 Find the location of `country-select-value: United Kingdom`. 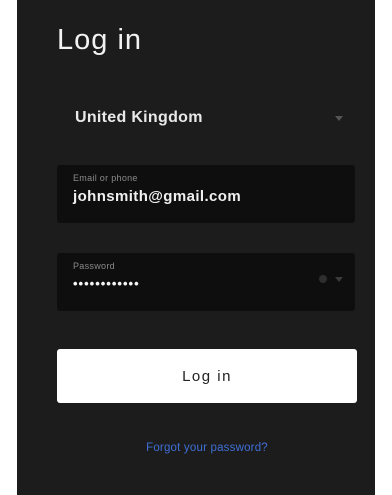

country-select-value: United Kingdom is located at coordinates (139, 117).